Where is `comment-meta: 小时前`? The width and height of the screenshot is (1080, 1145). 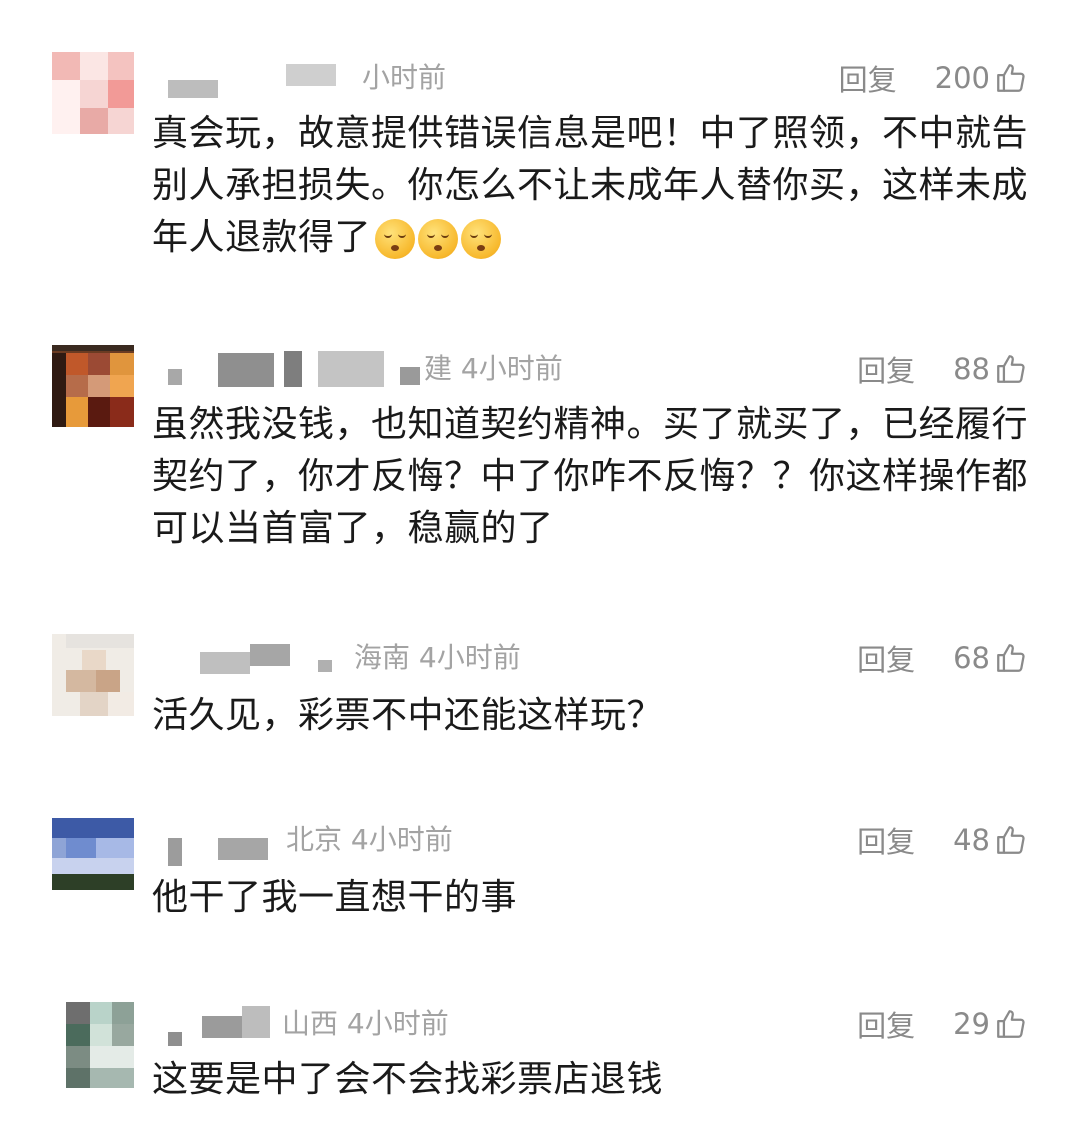
comment-meta: 小时前 is located at coordinates (404, 77).